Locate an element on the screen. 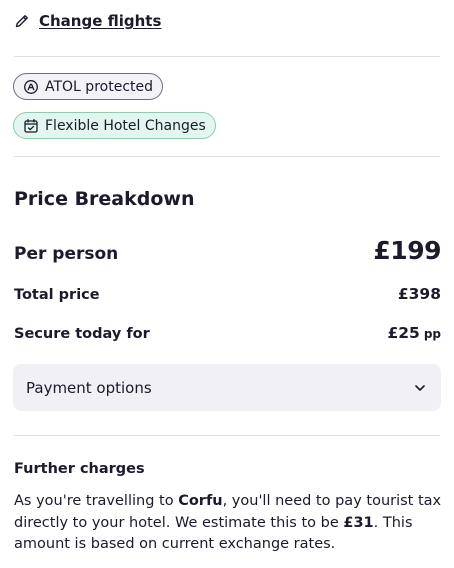  change-flights-link: Change flights is located at coordinates (87, 21).